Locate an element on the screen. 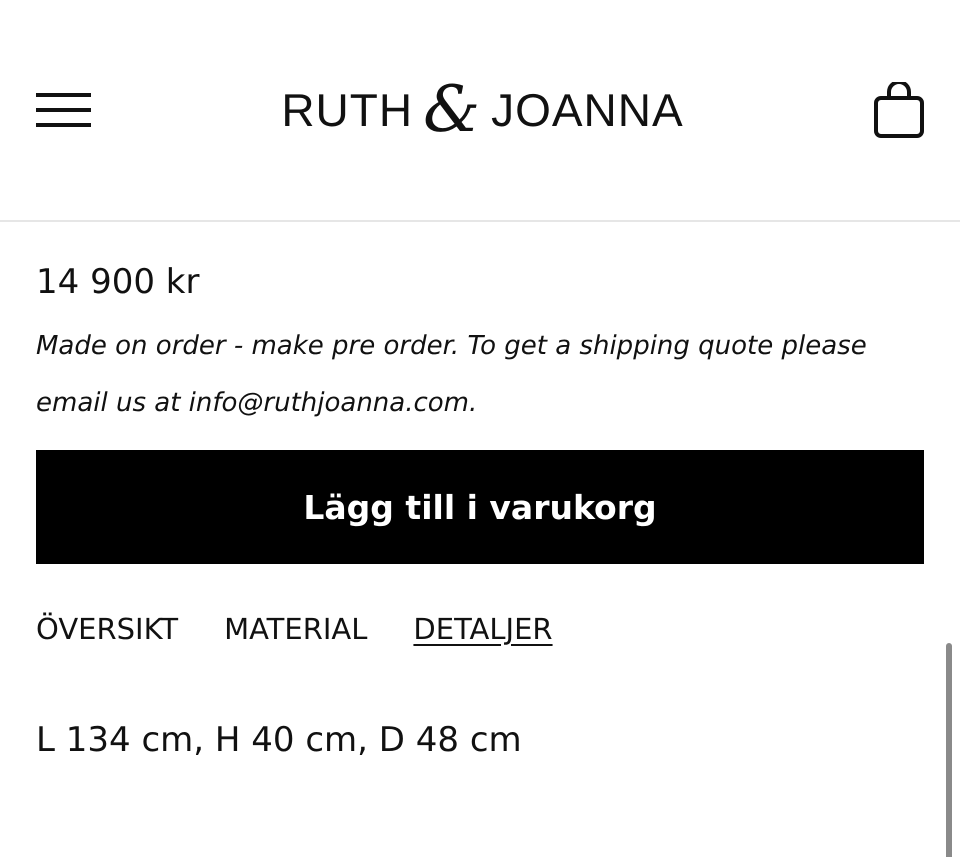 The width and height of the screenshot is (960, 857). tab: DETALJER is located at coordinates (483, 629).